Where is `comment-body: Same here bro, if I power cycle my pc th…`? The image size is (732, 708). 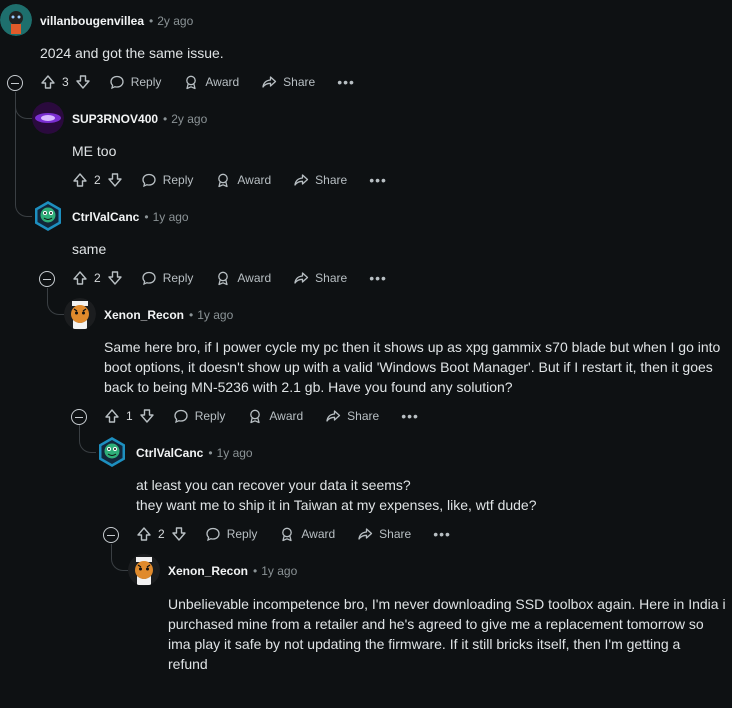 comment-body: Same here bro, if I power cycle my pc th… is located at coordinates (412, 367).